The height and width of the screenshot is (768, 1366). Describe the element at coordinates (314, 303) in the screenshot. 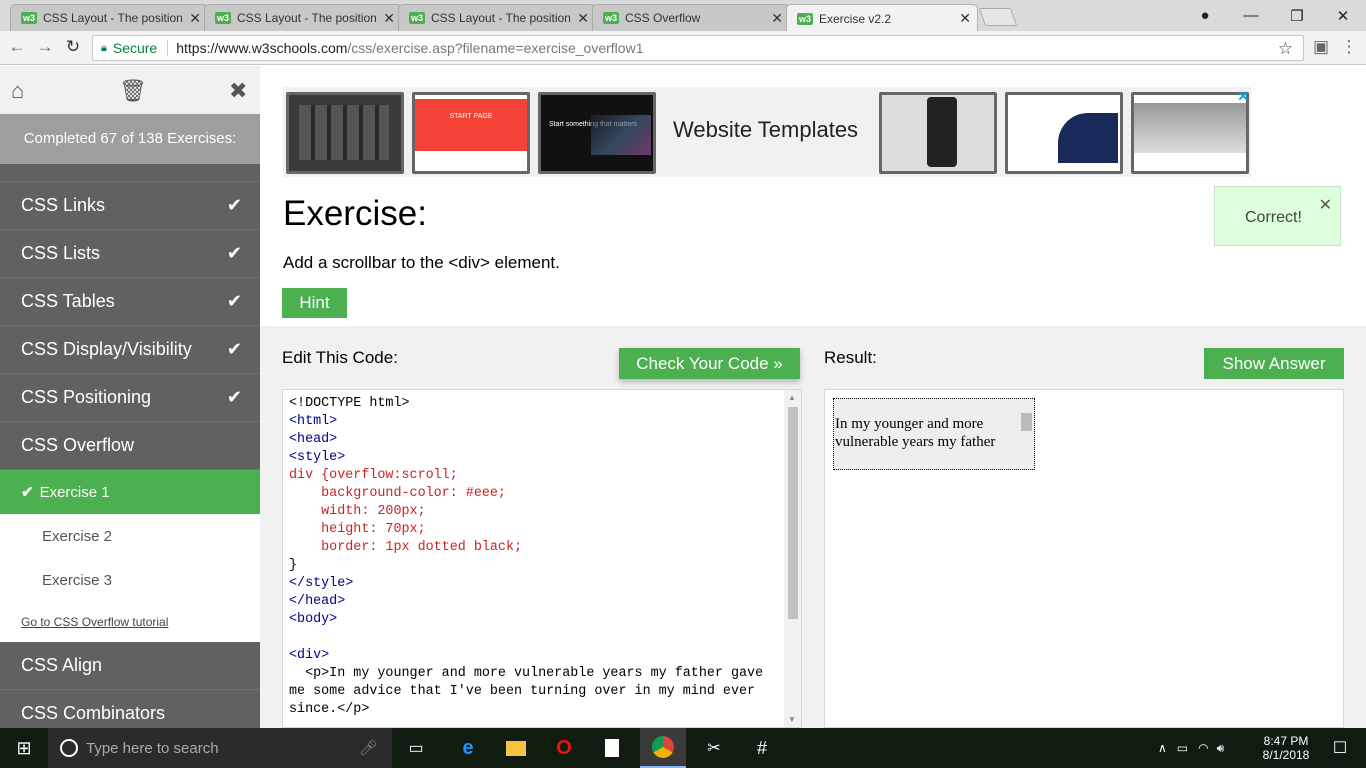

I see `hint-button: Hint` at that location.